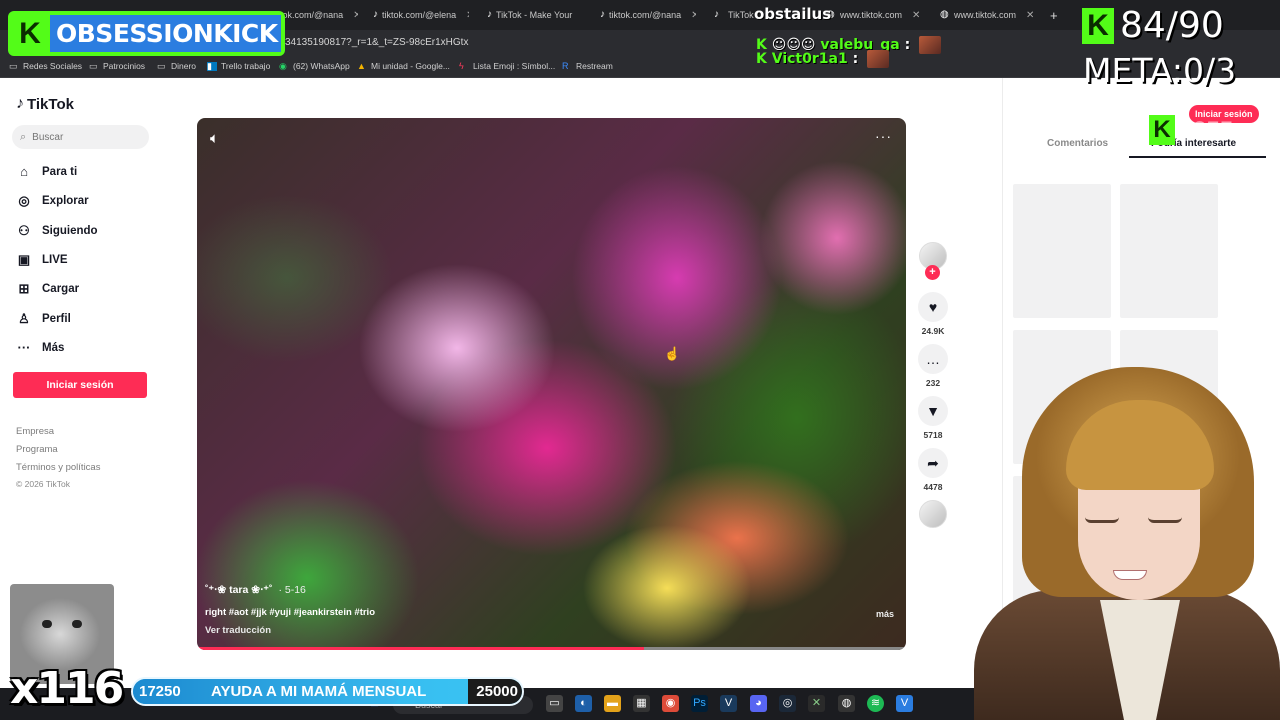 The image size is (1280, 720). What do you see at coordinates (23, 136) in the screenshot?
I see `search-icon: ⌕` at bounding box center [23, 136].